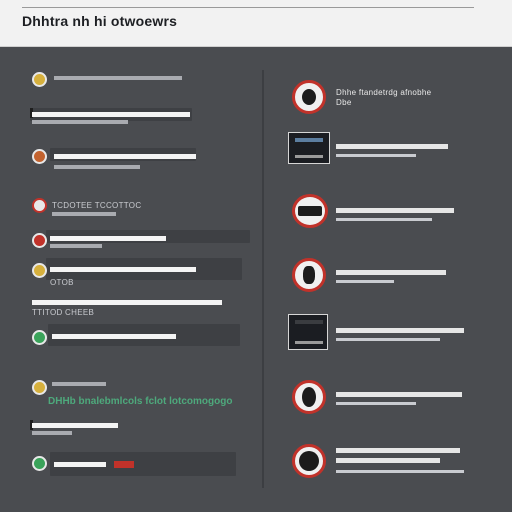  I want to click on item-label: Dhhe ftandetrdg afnobhe, so click(384, 92).